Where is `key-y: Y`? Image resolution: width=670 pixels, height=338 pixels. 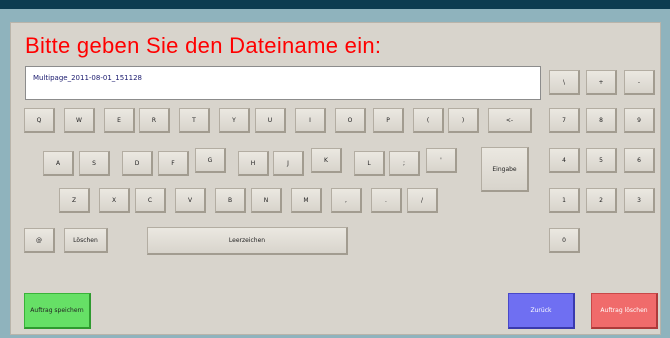
key-y: Y is located at coordinates (234, 120).